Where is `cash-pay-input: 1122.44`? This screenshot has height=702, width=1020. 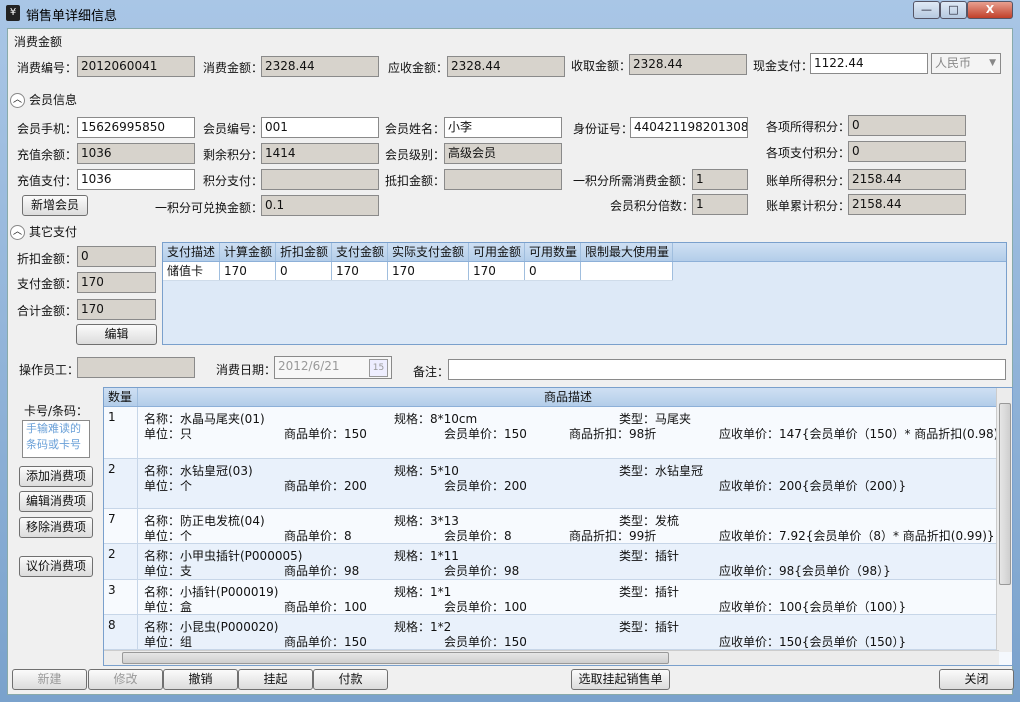
cash-pay-input: 1122.44 is located at coordinates (869, 63).